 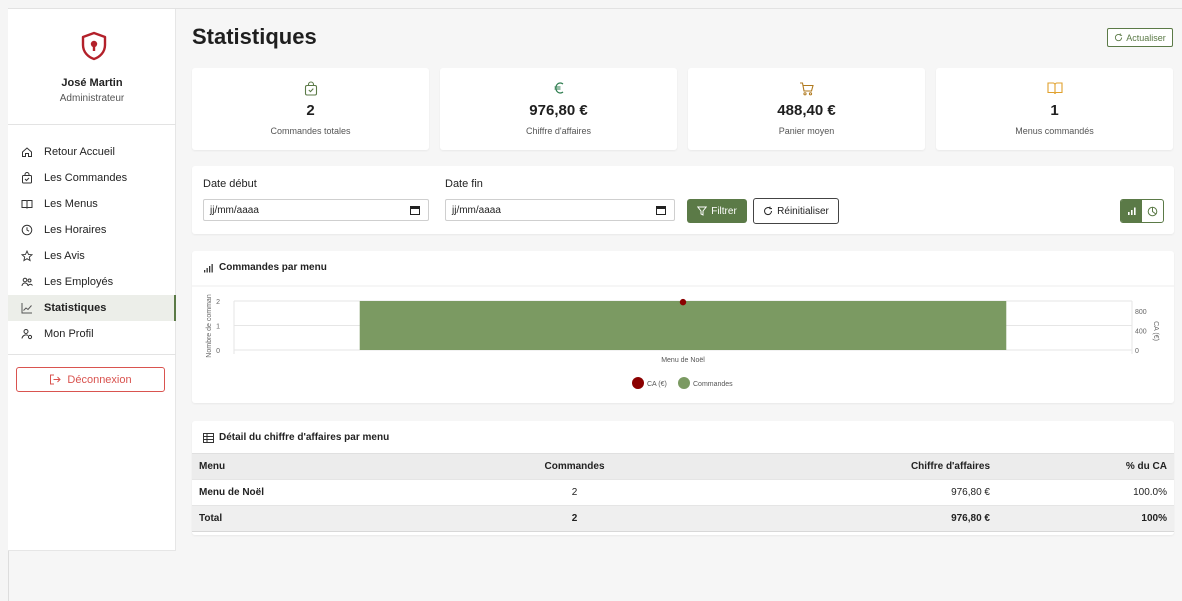 I want to click on table-title: Détail du chiffre d'affaires par menu, so click(x=304, y=437).